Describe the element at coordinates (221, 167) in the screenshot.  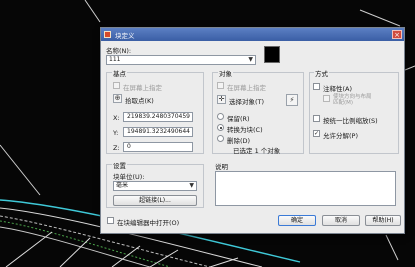
I see `description-label: 说明` at that location.